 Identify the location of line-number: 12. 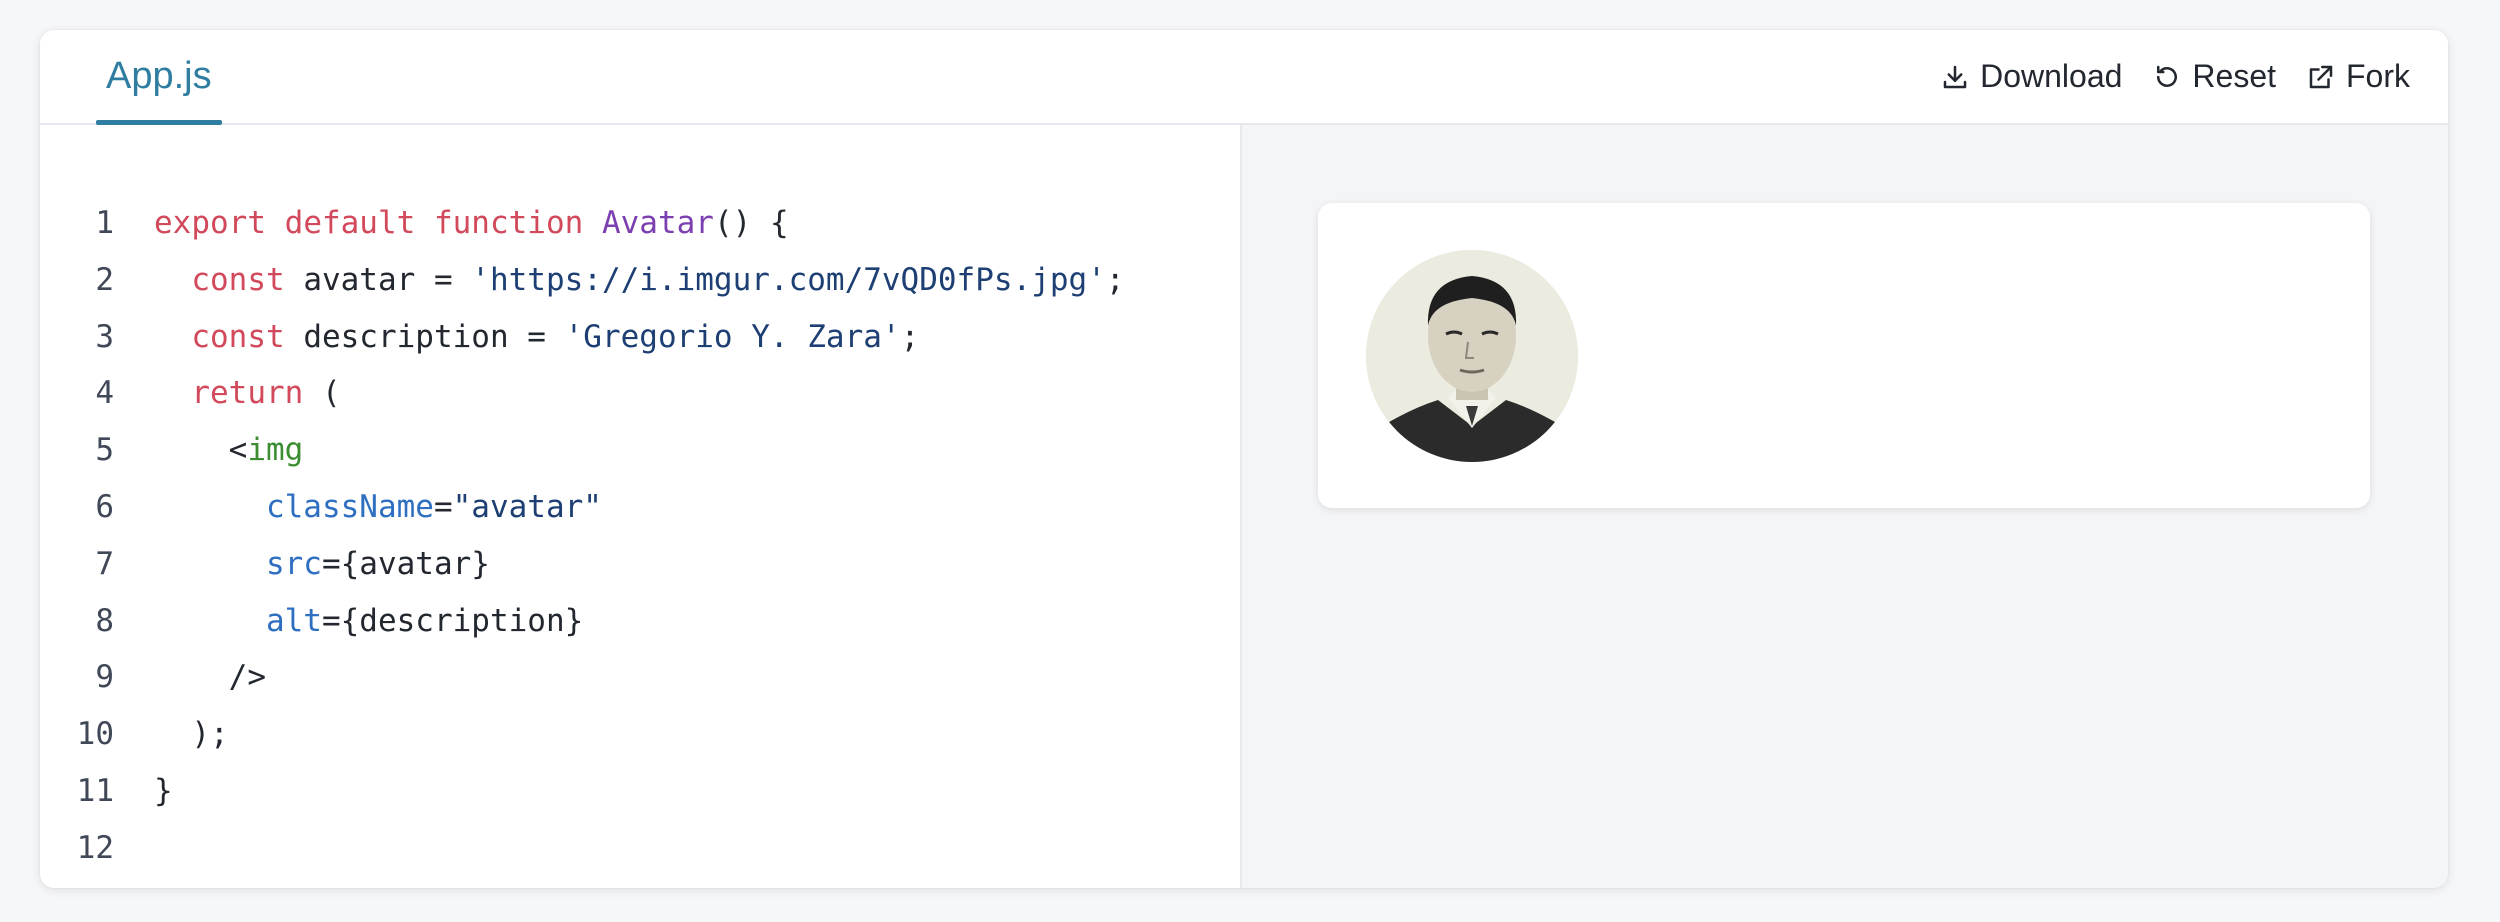
(95, 847).